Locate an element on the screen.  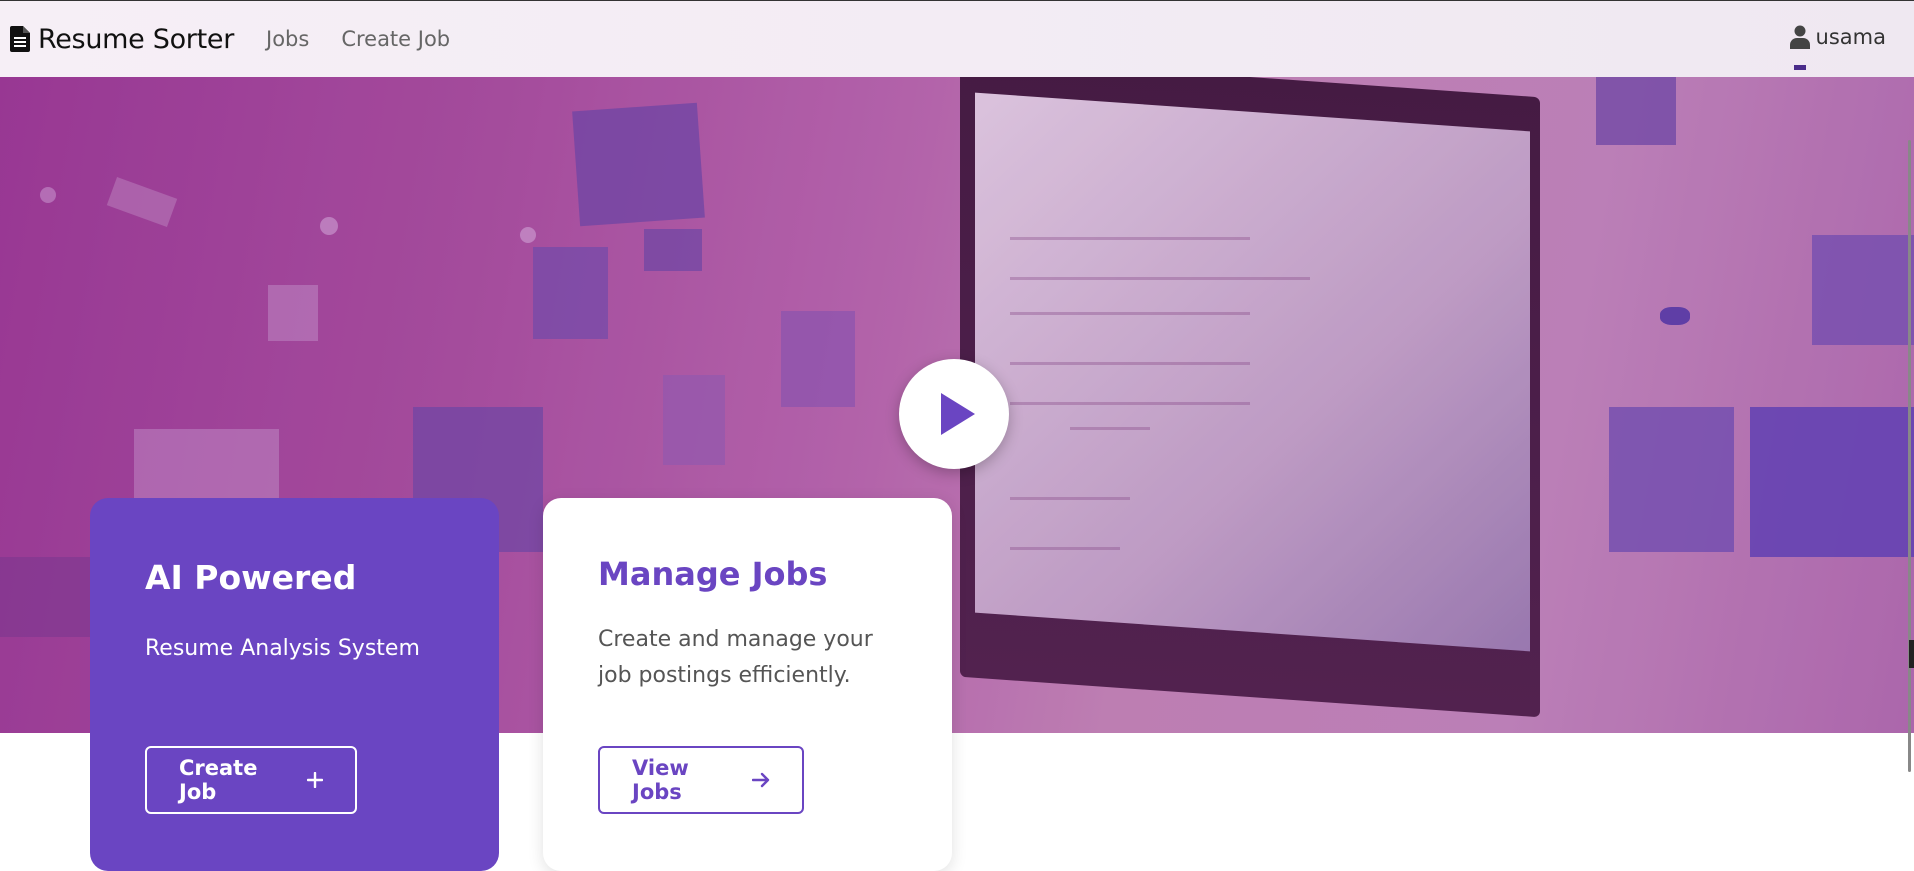
user-menu: usama is located at coordinates (1837, 37).